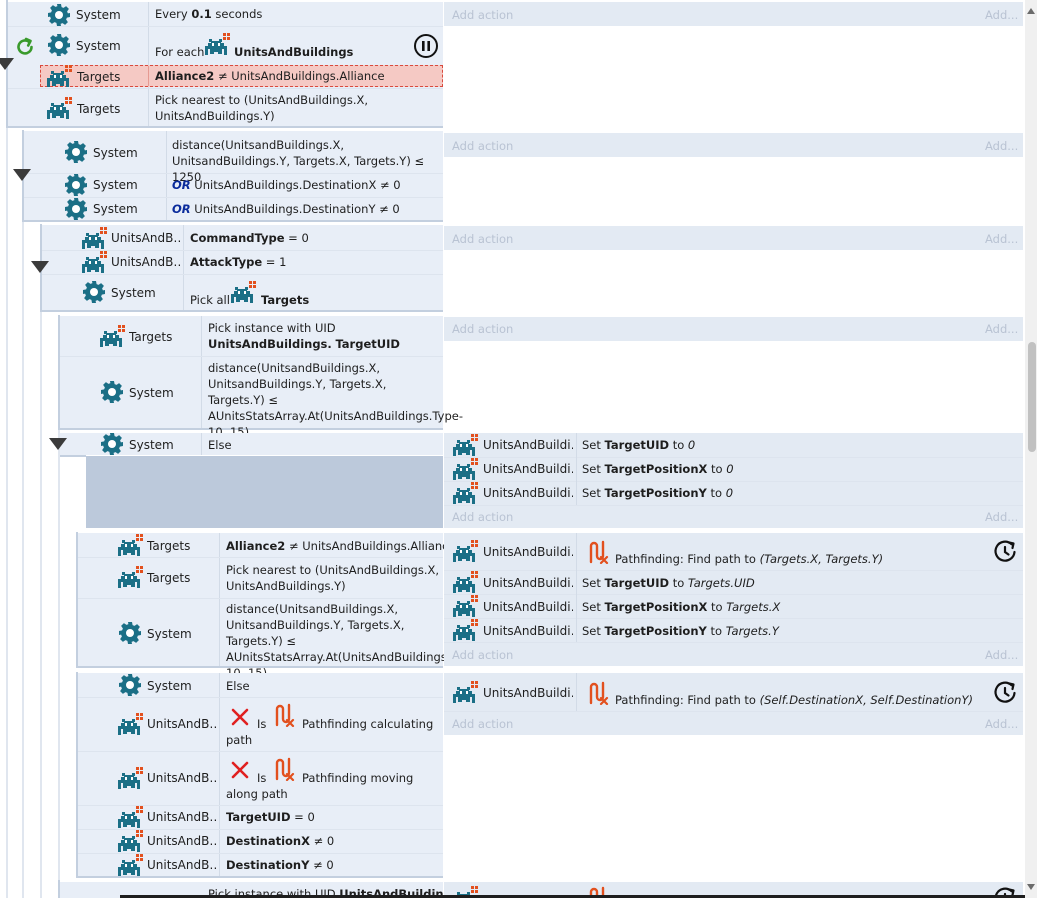 The width and height of the screenshot is (1037, 898). I want to click on action-set-target-pos-x: Set TargetPositionX to Targets.X, so click(681, 607).